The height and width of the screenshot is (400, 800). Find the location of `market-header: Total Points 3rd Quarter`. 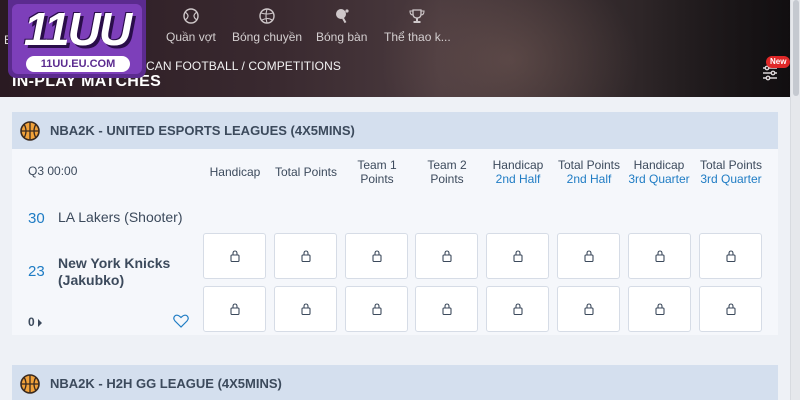

market-header: Total Points 3rd Quarter is located at coordinates (731, 172).